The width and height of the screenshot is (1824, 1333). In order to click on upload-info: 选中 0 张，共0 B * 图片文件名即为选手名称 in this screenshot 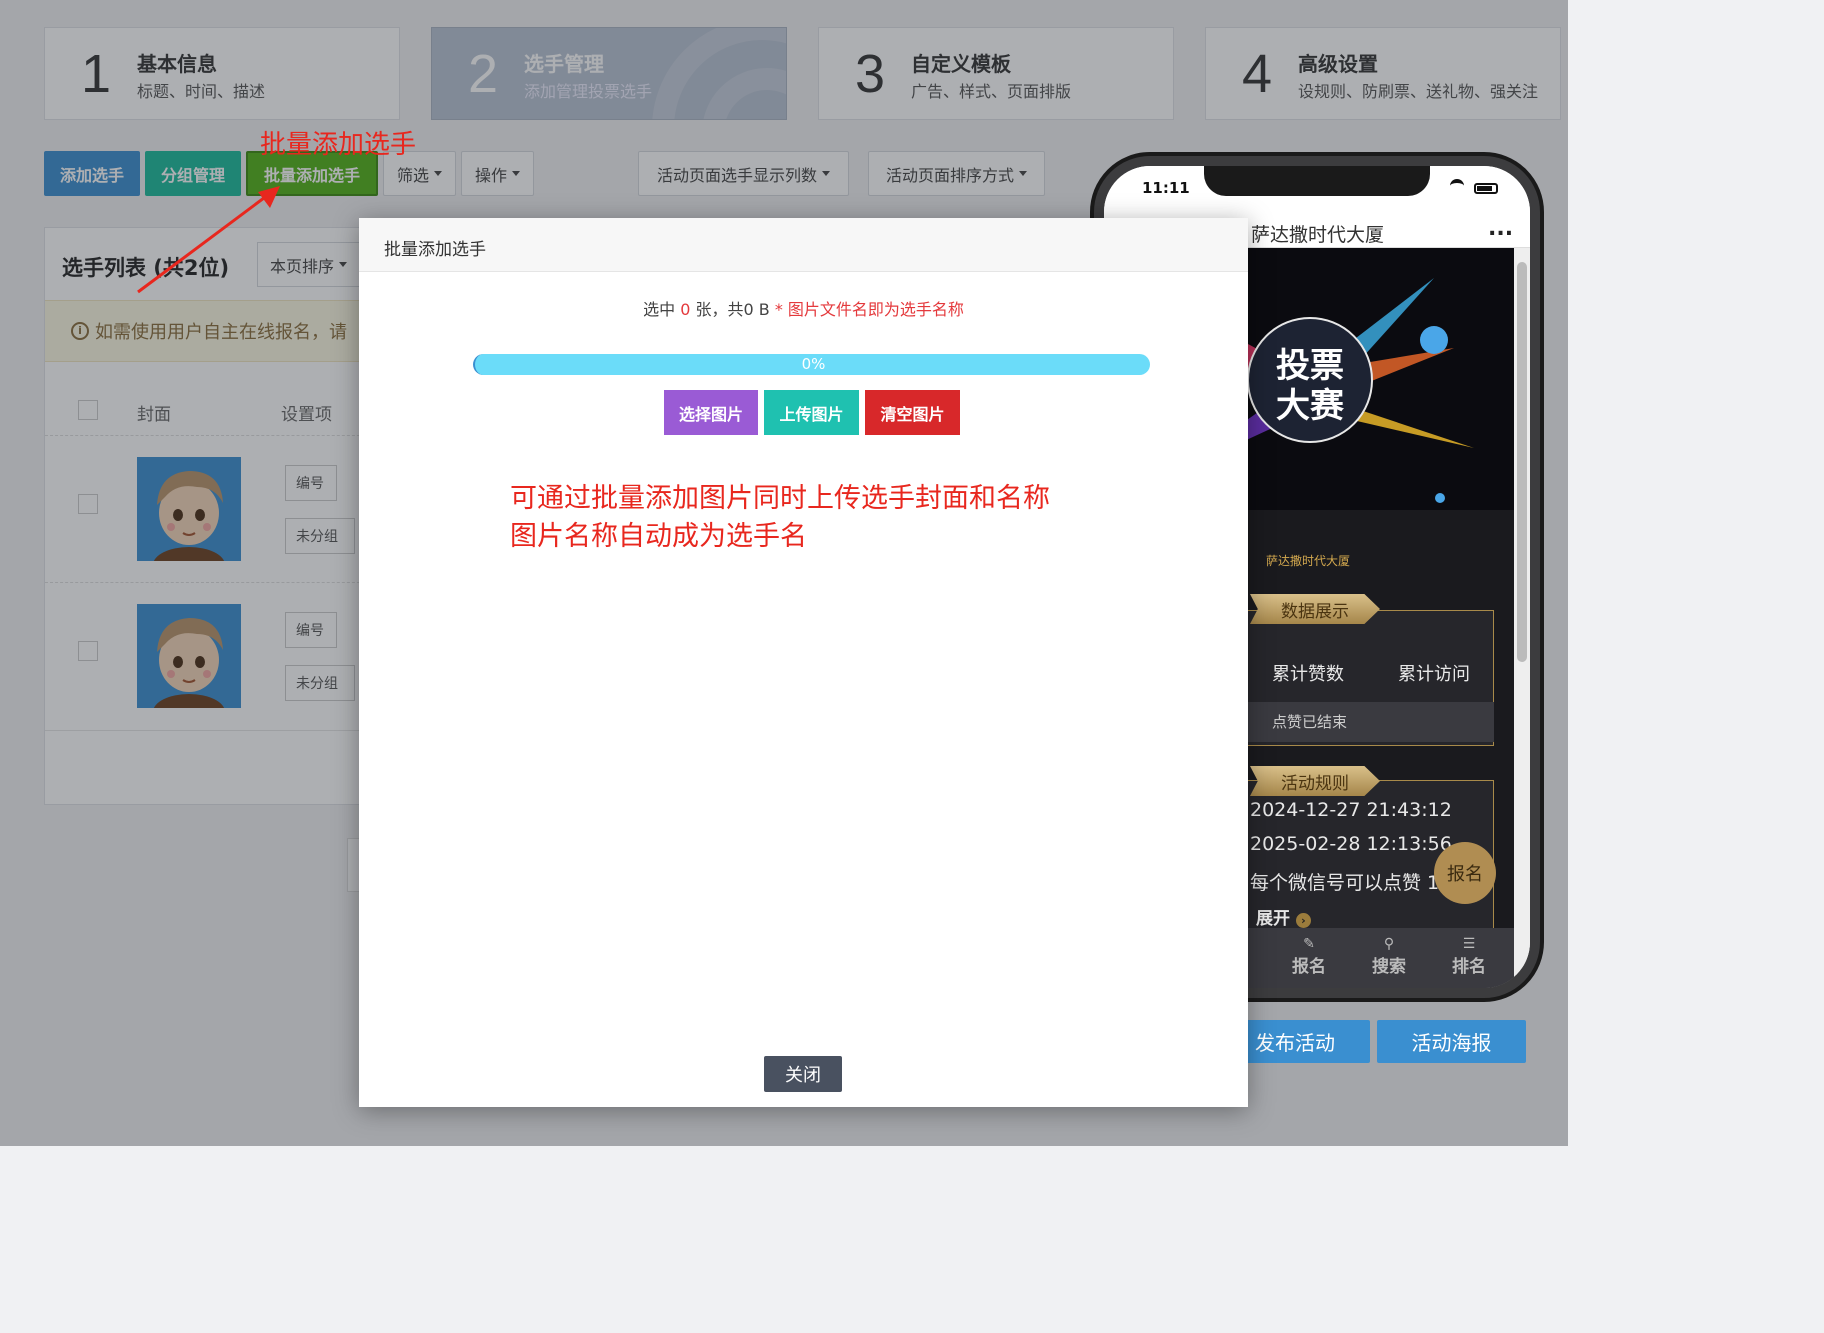, I will do `click(803, 308)`.